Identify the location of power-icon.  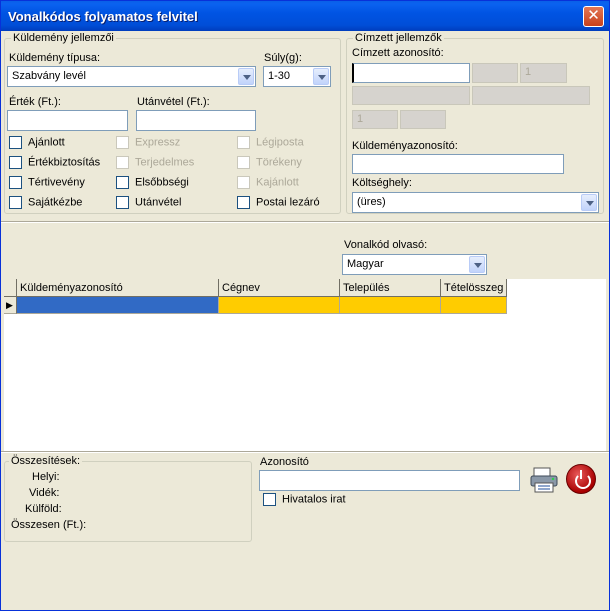
(581, 479).